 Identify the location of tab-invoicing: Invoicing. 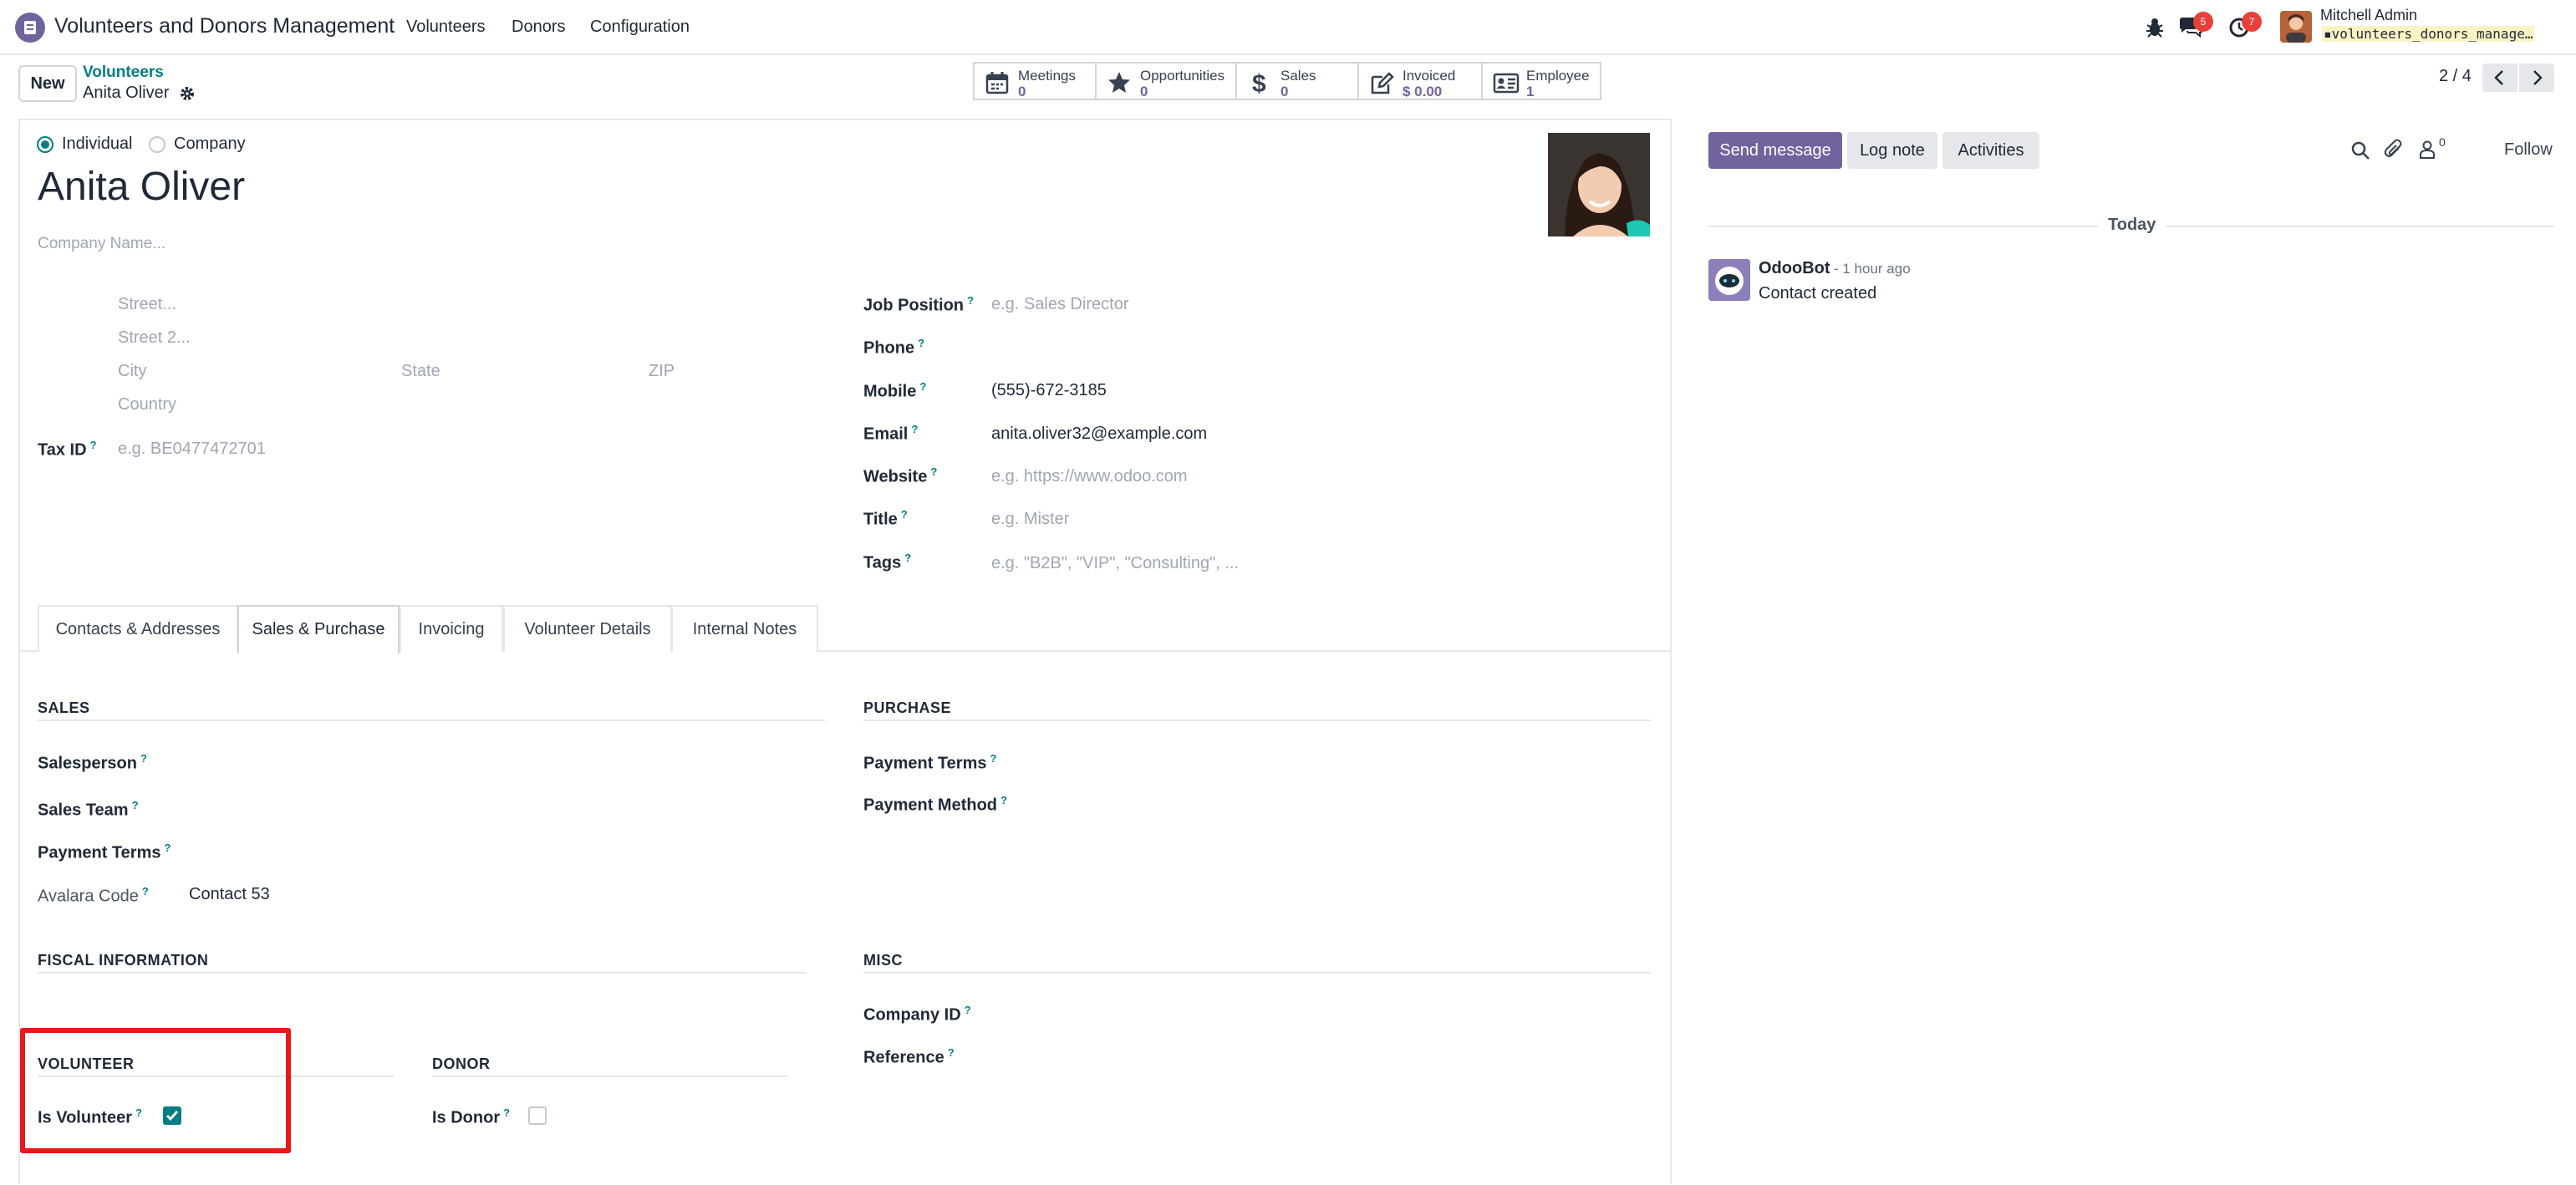
(451, 628).